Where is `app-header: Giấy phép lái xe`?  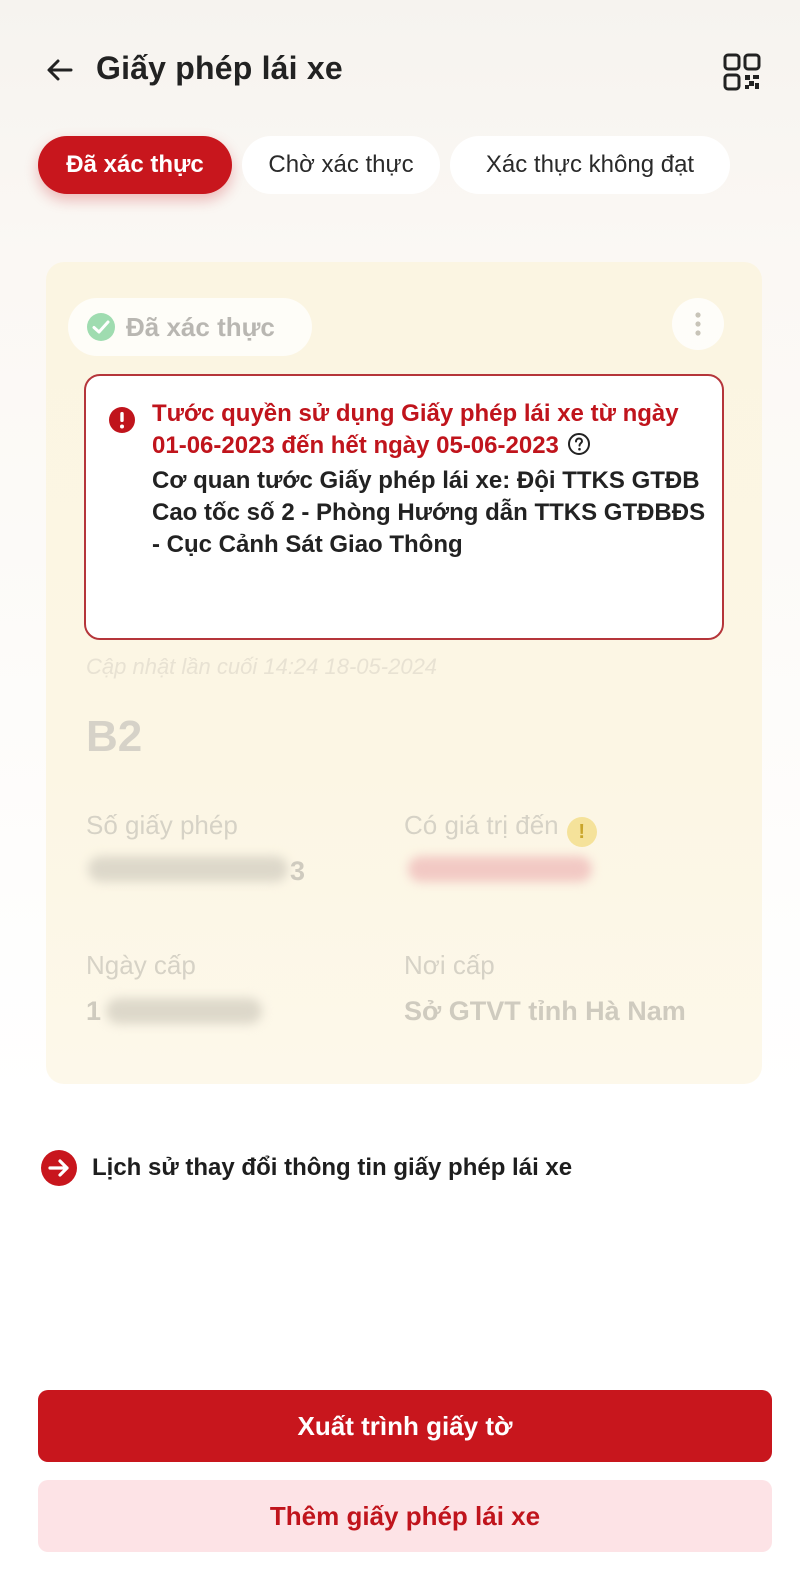 app-header: Giấy phép lái xe is located at coordinates (400, 70).